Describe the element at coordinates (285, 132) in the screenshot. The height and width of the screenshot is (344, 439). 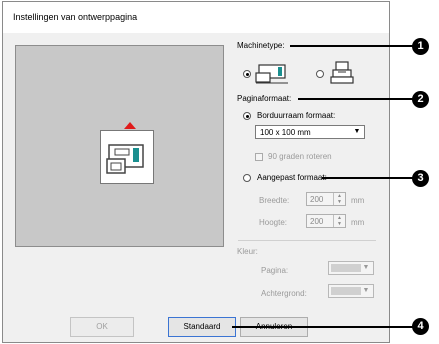
I see `hoop-size-value: 100 x 100 mm` at that location.